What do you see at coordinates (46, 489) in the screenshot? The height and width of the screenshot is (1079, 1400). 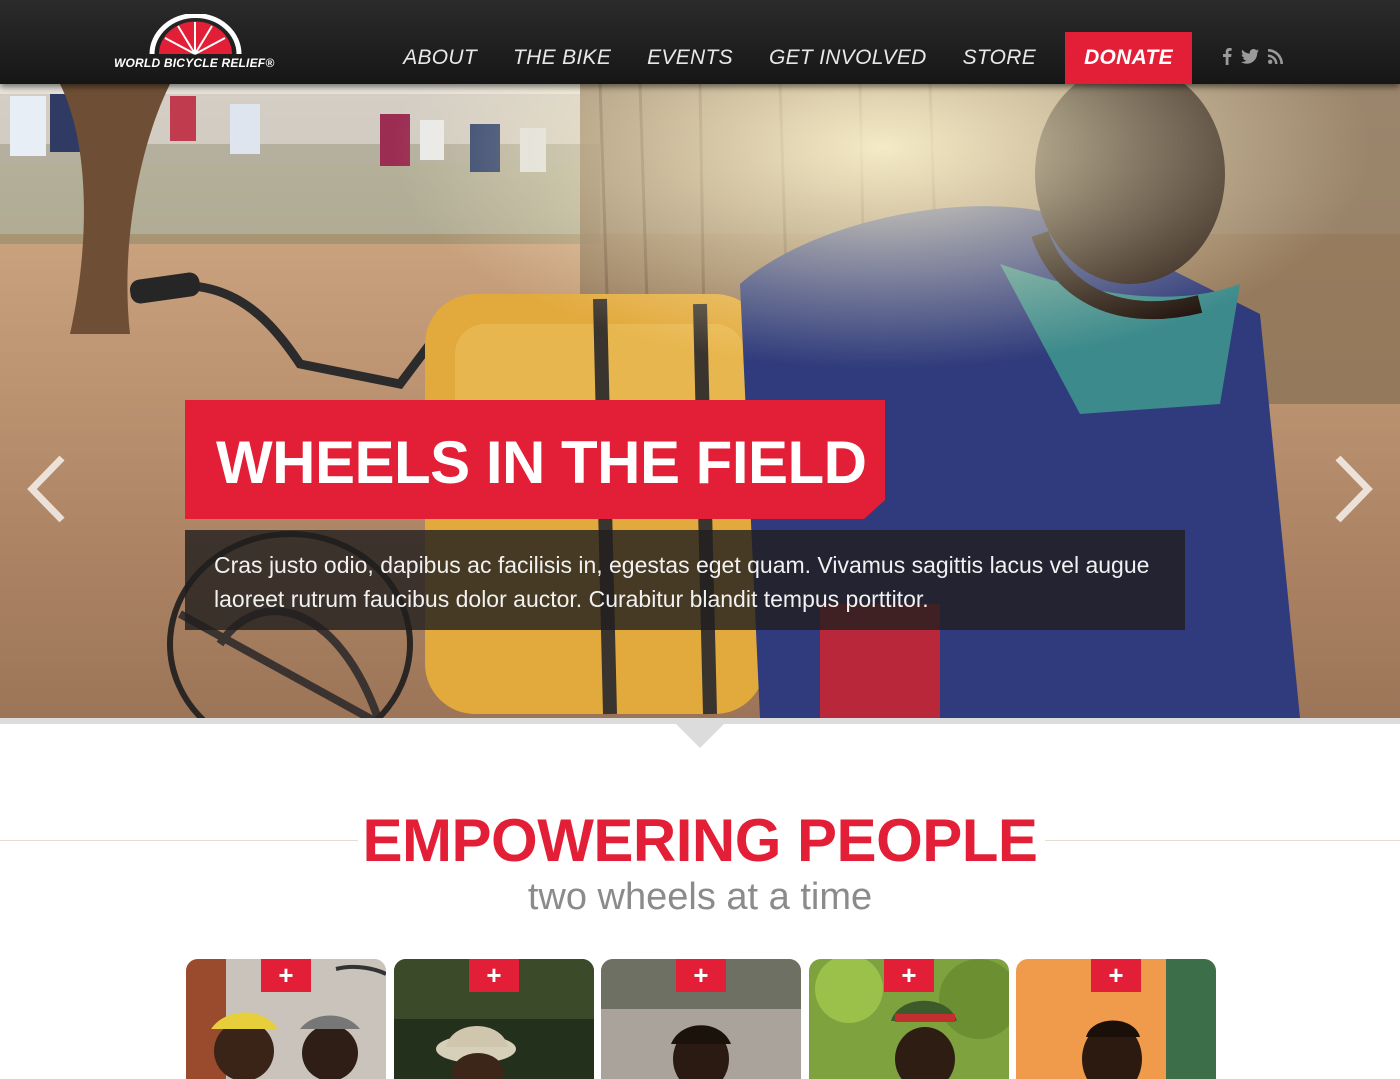 I see `prev-slide-arrow-icon` at bounding box center [46, 489].